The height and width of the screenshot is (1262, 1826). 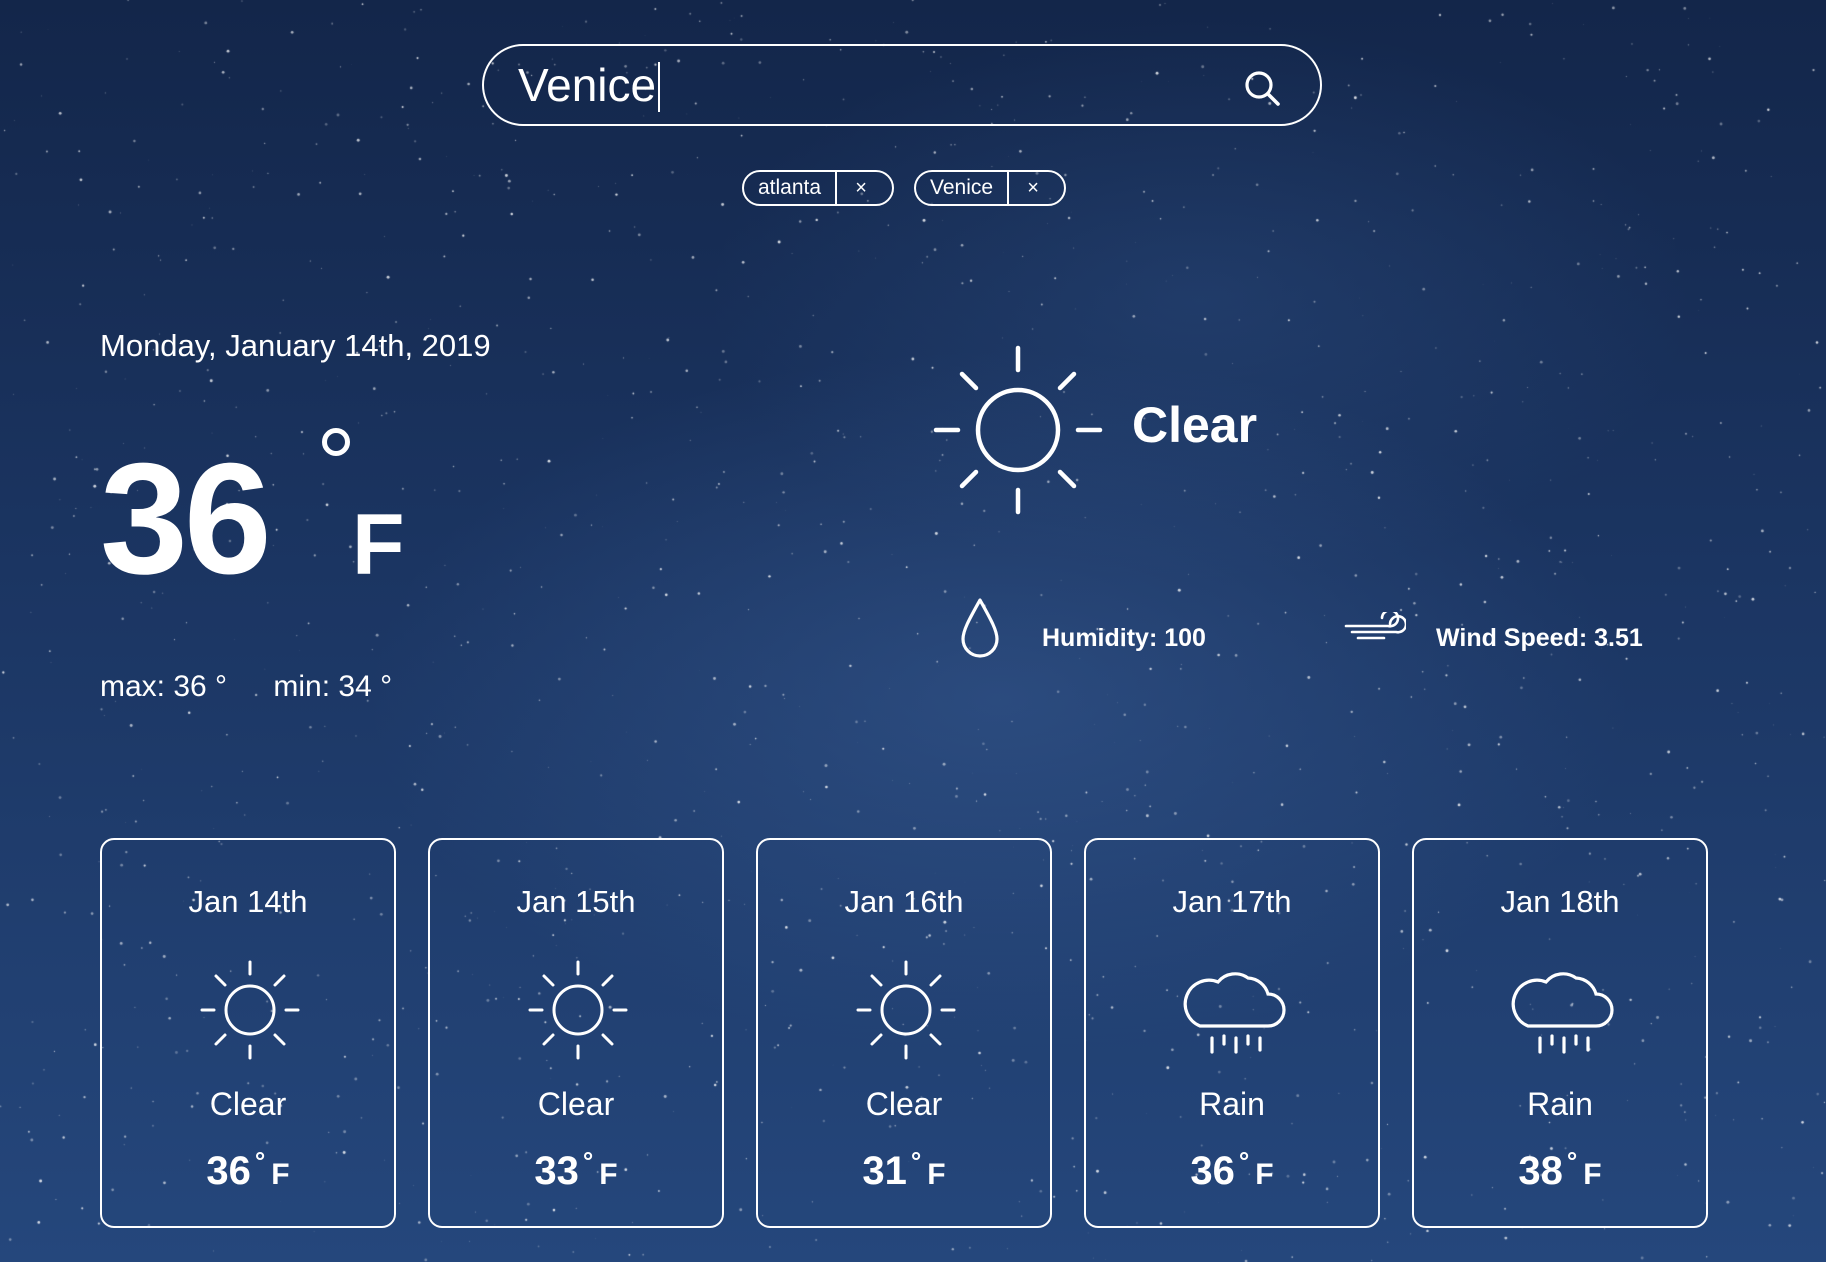 What do you see at coordinates (961, 188) in the screenshot?
I see `chip-label: Venice` at bounding box center [961, 188].